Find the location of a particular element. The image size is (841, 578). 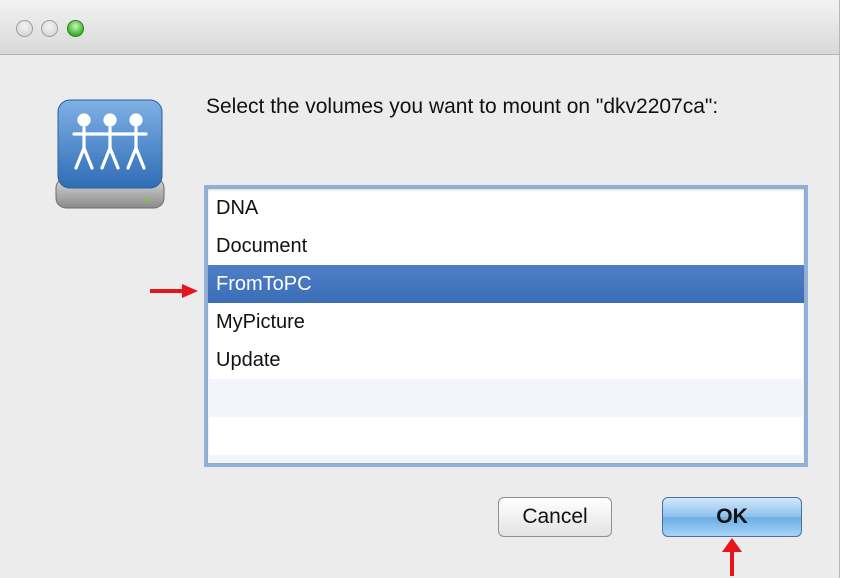

close-window-button is located at coordinates (24, 28).